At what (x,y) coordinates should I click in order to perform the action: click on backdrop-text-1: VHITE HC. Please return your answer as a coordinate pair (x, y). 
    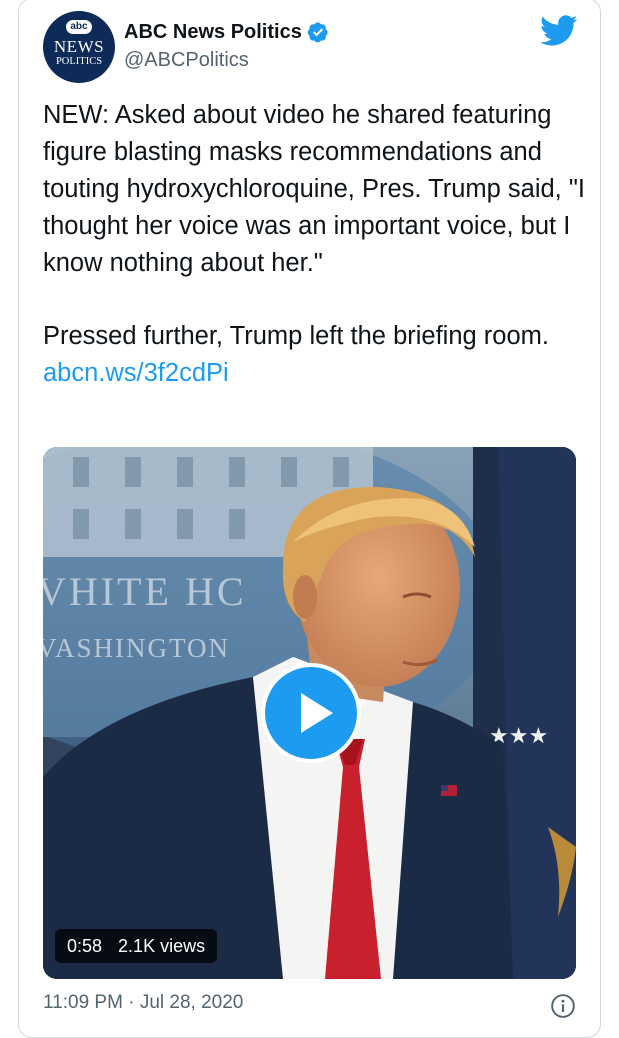
    Looking at the image, I should click on (145, 591).